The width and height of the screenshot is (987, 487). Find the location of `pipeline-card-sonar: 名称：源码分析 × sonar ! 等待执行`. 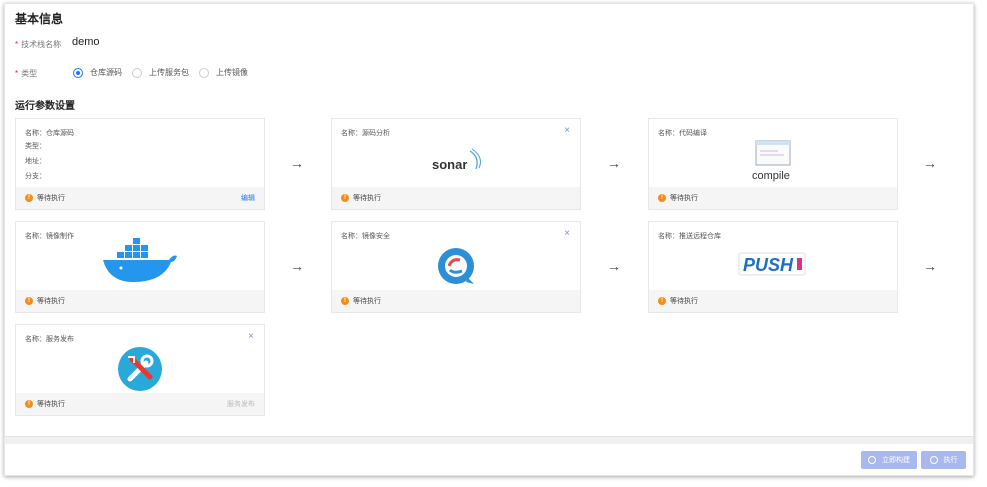

pipeline-card-sonar: 名称：源码分析 × sonar ! 等待执行 is located at coordinates (456, 164).